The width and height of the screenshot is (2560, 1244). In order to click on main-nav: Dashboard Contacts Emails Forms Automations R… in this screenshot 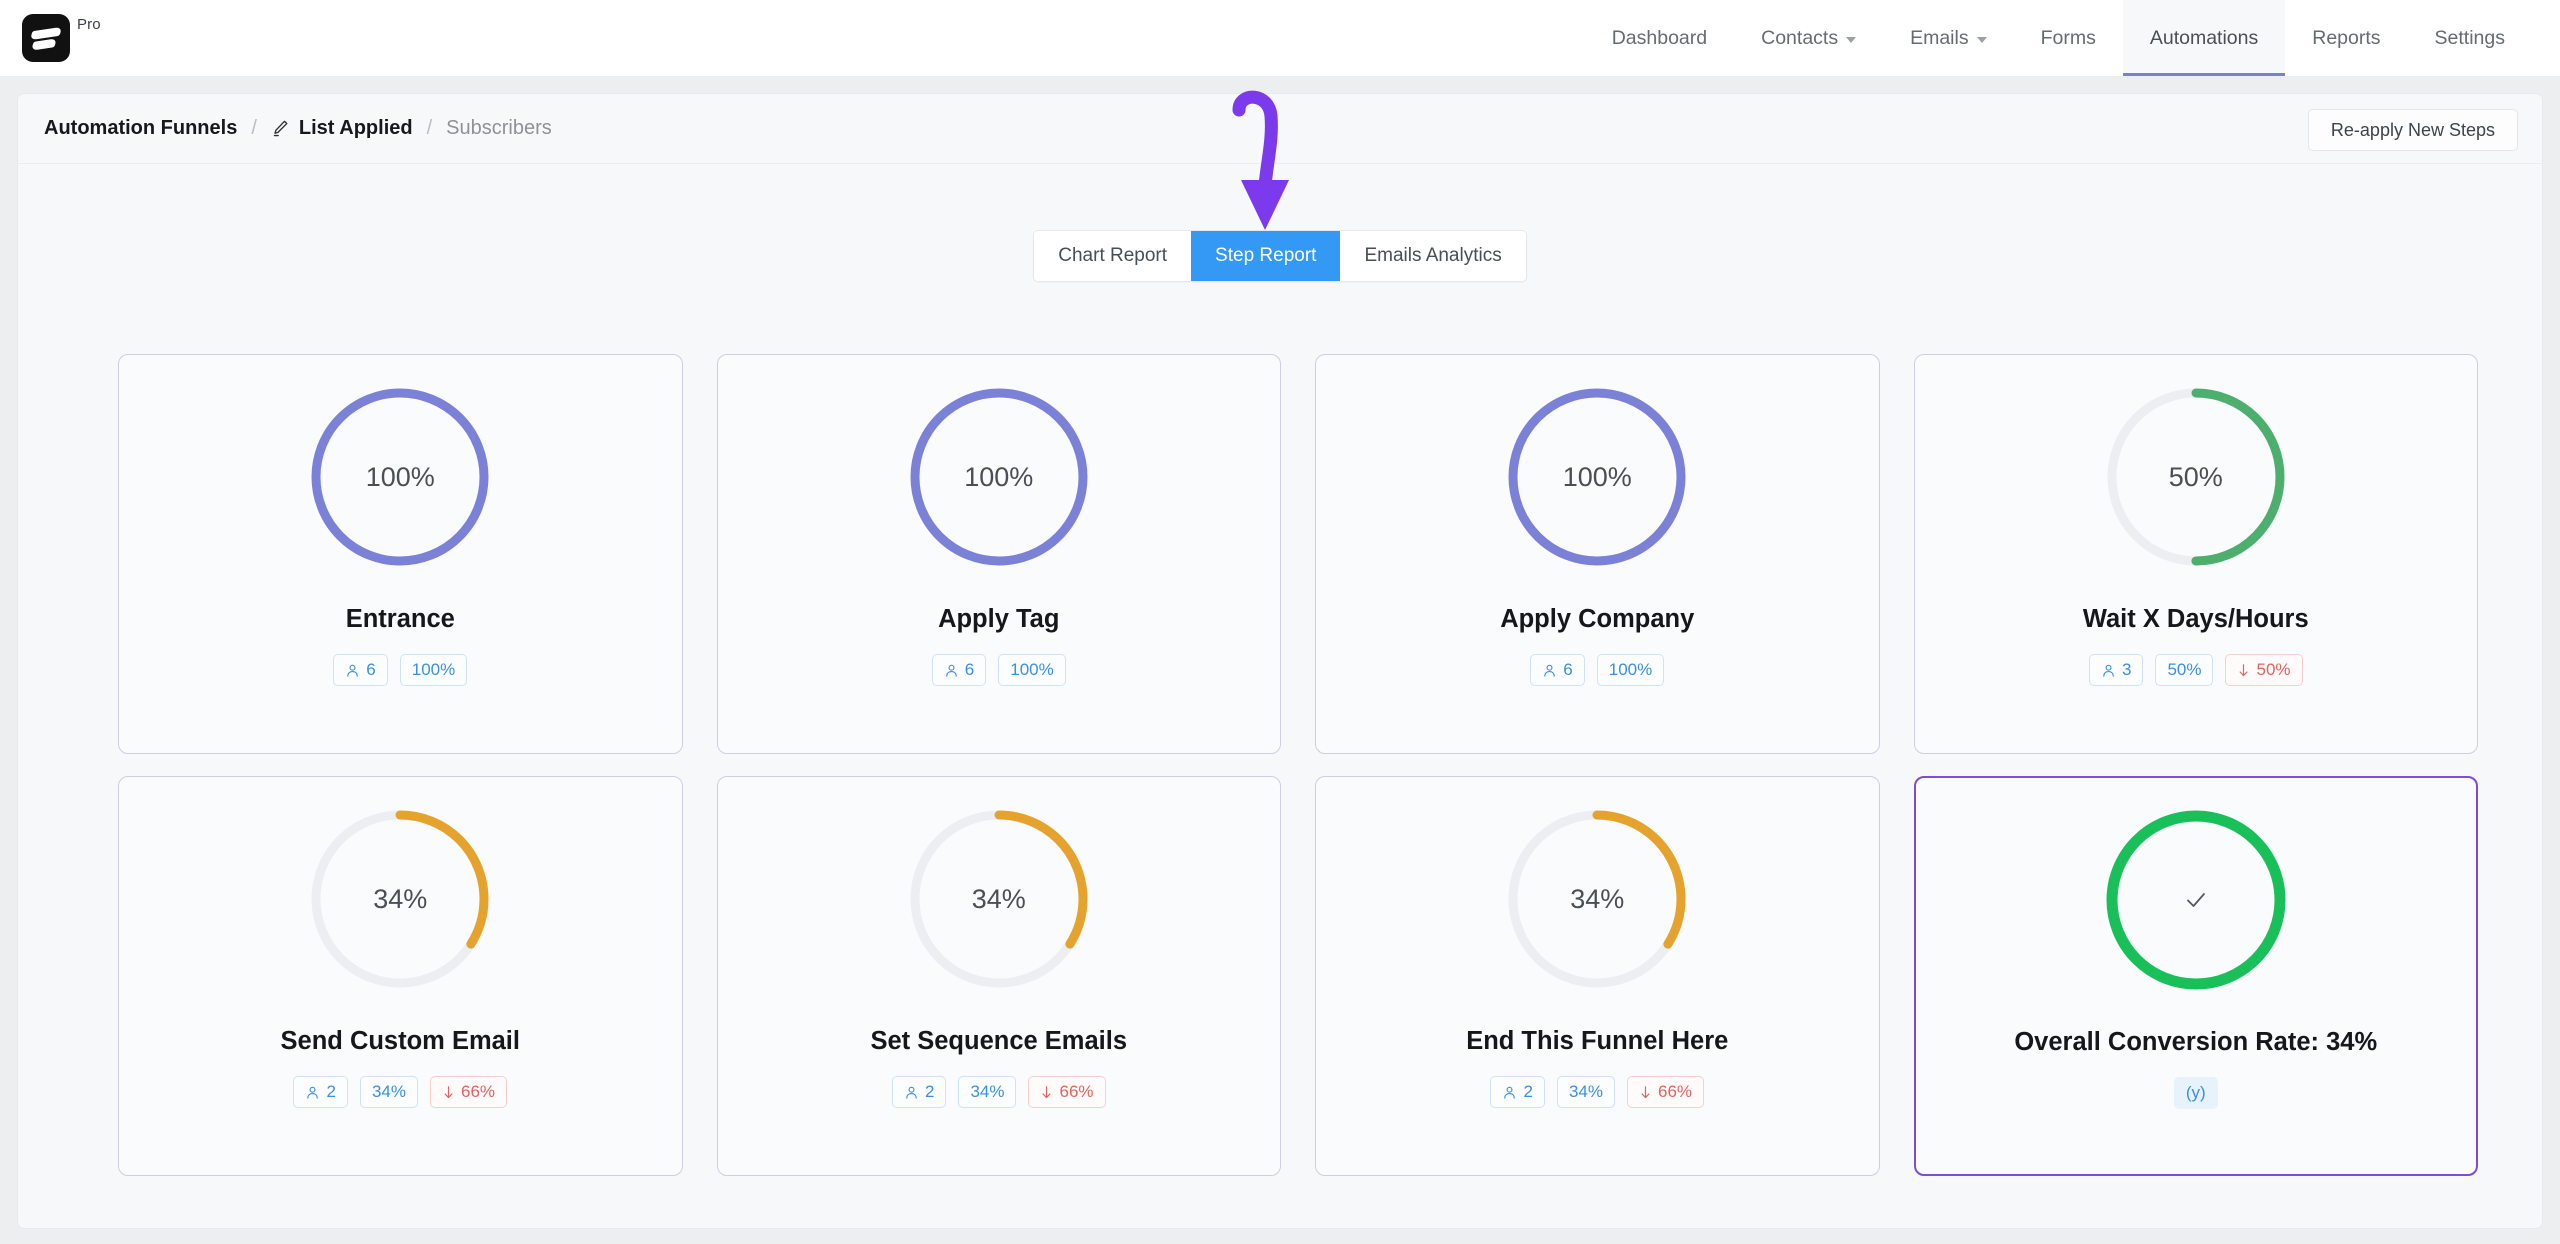, I will do `click(2058, 38)`.